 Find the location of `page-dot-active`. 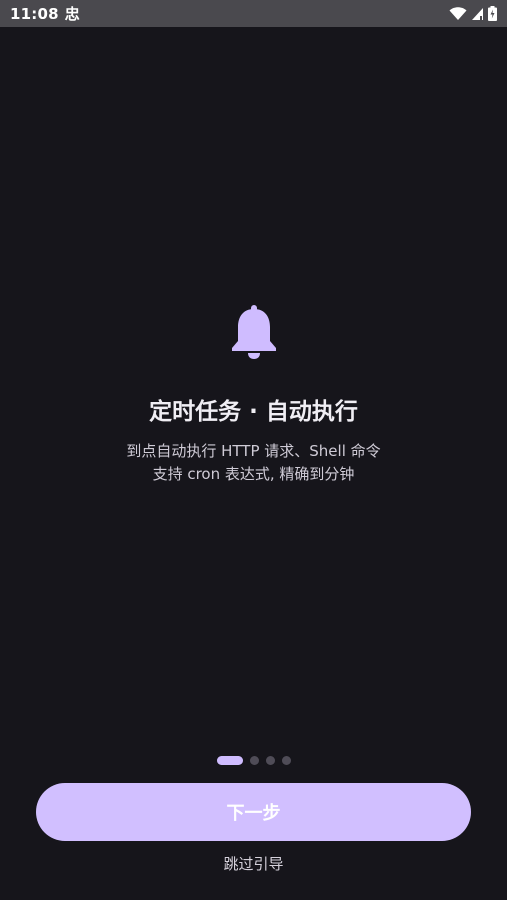

page-dot-active is located at coordinates (229, 760).